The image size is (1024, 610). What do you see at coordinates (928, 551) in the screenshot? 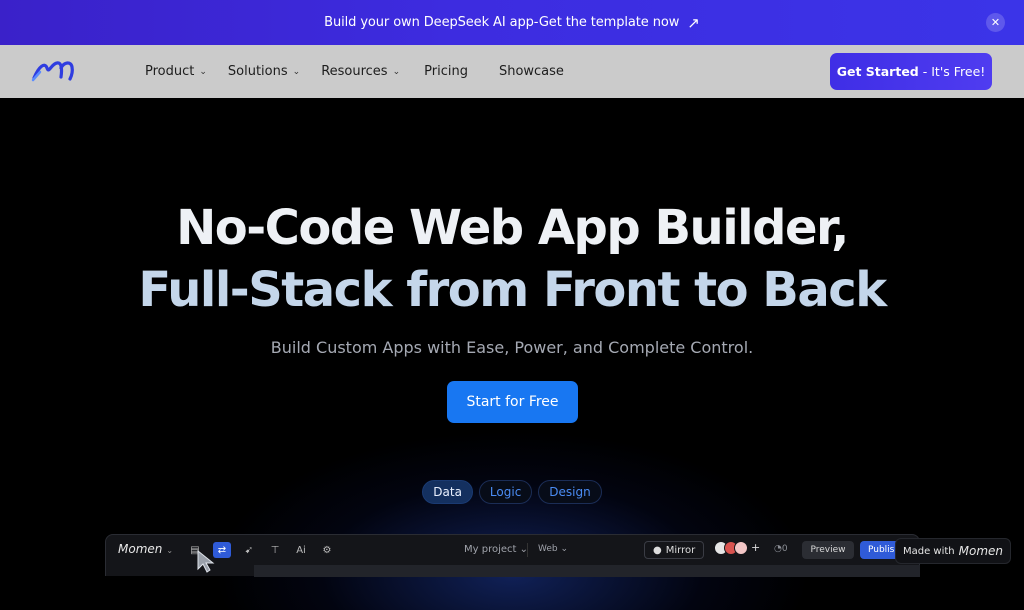
I see `made-with-prefix: Made with` at bounding box center [928, 551].